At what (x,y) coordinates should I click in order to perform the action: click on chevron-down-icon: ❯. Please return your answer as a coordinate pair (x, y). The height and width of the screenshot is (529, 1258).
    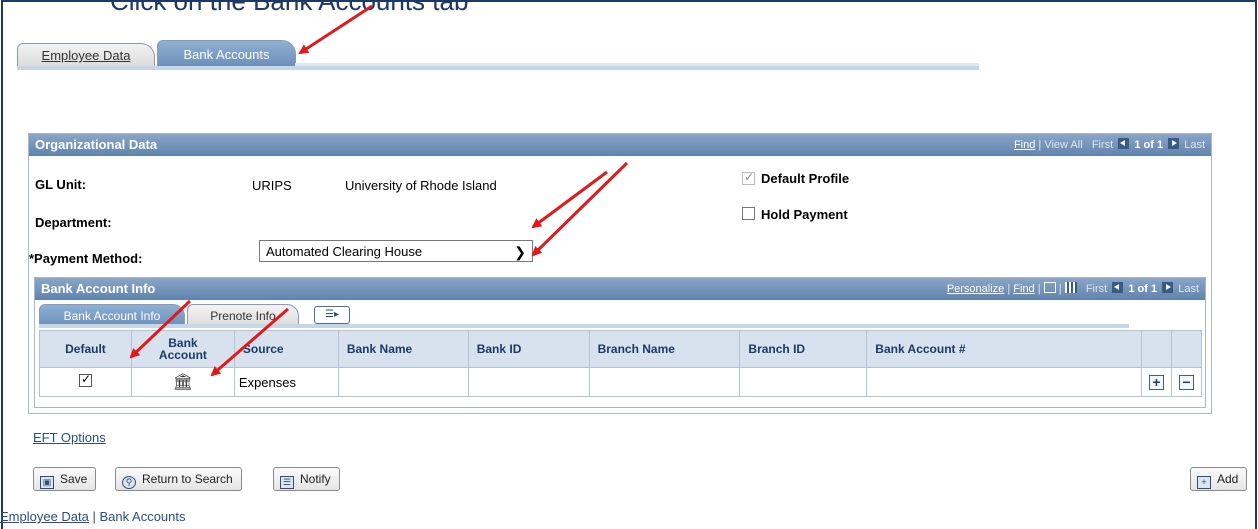
    Looking at the image, I should click on (520, 252).